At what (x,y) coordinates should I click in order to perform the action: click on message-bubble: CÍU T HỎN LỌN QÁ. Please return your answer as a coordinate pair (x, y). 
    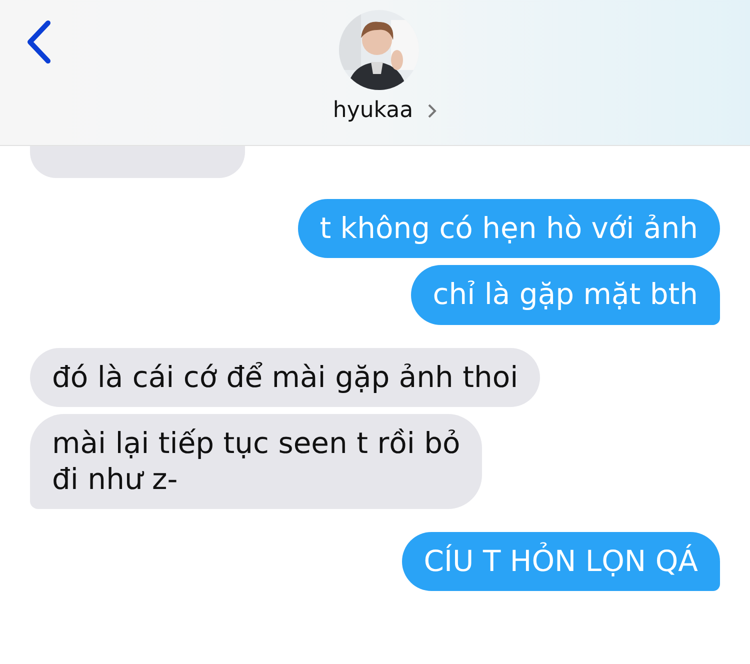
    Looking at the image, I should click on (561, 562).